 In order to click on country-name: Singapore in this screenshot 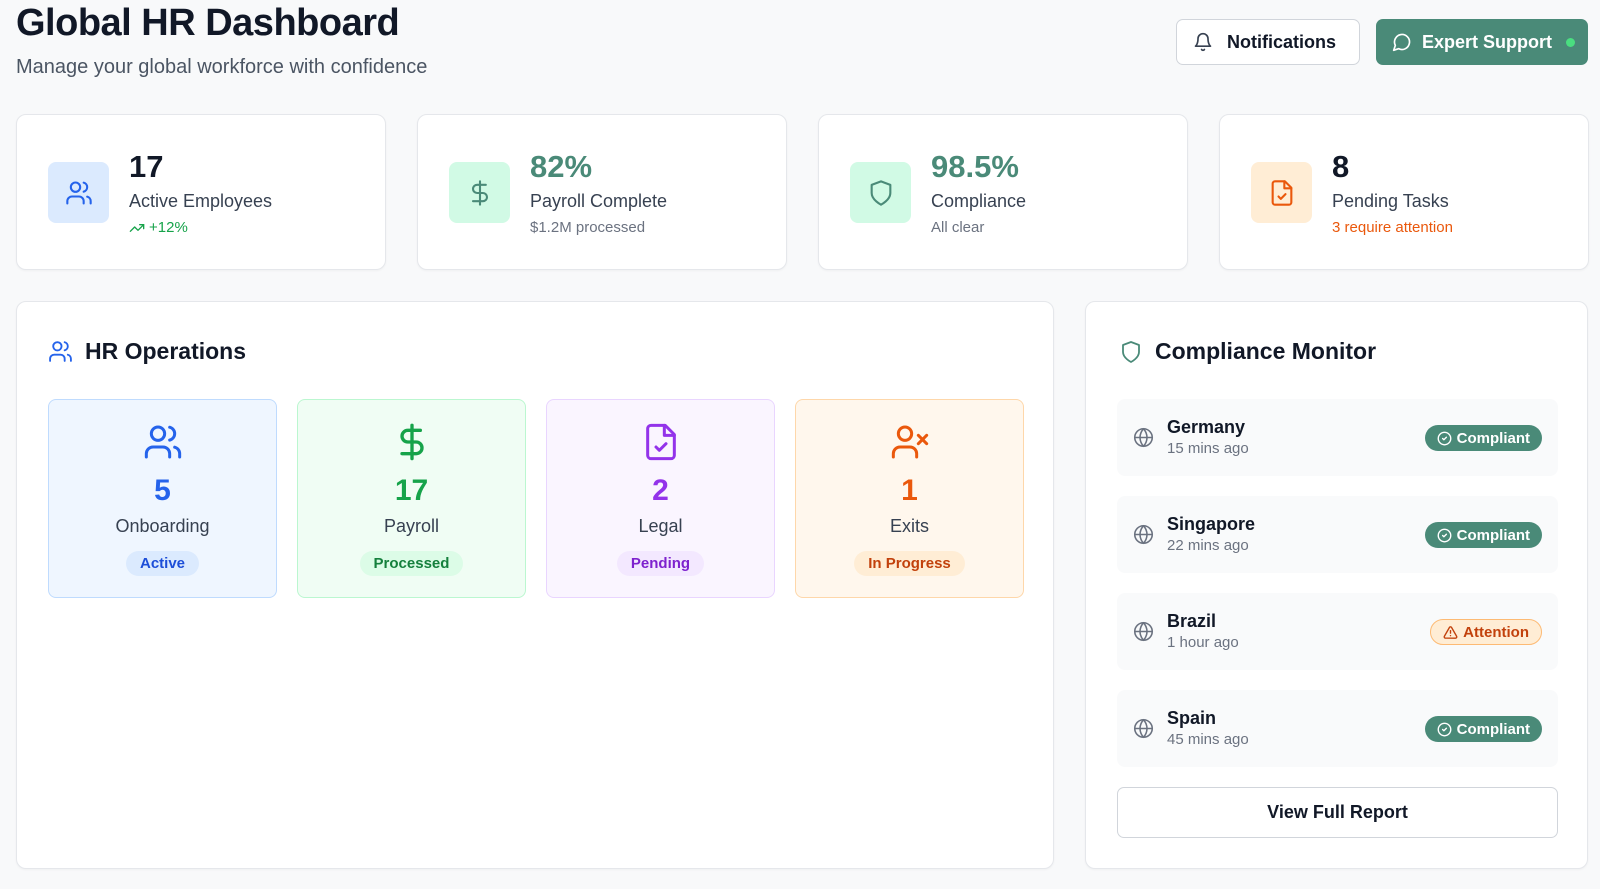, I will do `click(1211, 524)`.